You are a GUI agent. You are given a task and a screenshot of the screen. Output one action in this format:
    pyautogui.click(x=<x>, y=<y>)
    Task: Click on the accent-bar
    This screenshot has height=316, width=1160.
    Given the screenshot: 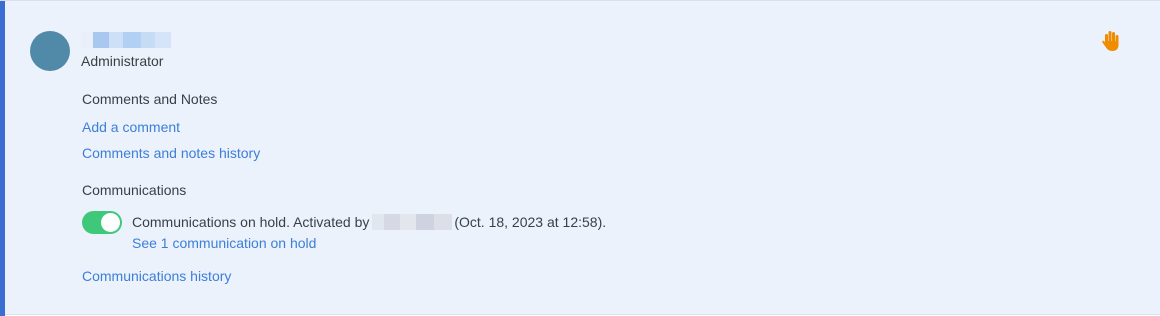 What is the action you would take?
    pyautogui.click(x=2, y=158)
    